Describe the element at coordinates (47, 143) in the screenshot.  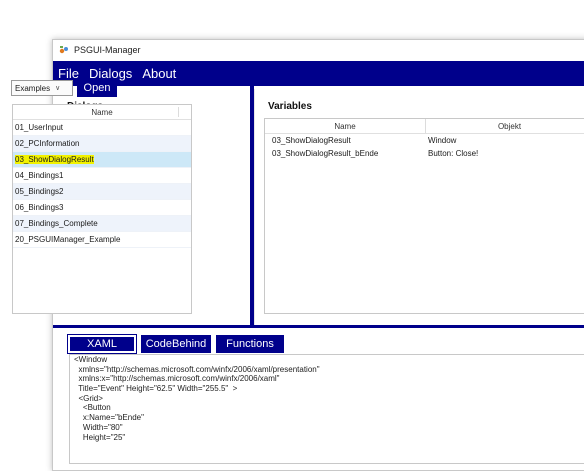
I see `list-item-label: 02_PCInformation` at that location.